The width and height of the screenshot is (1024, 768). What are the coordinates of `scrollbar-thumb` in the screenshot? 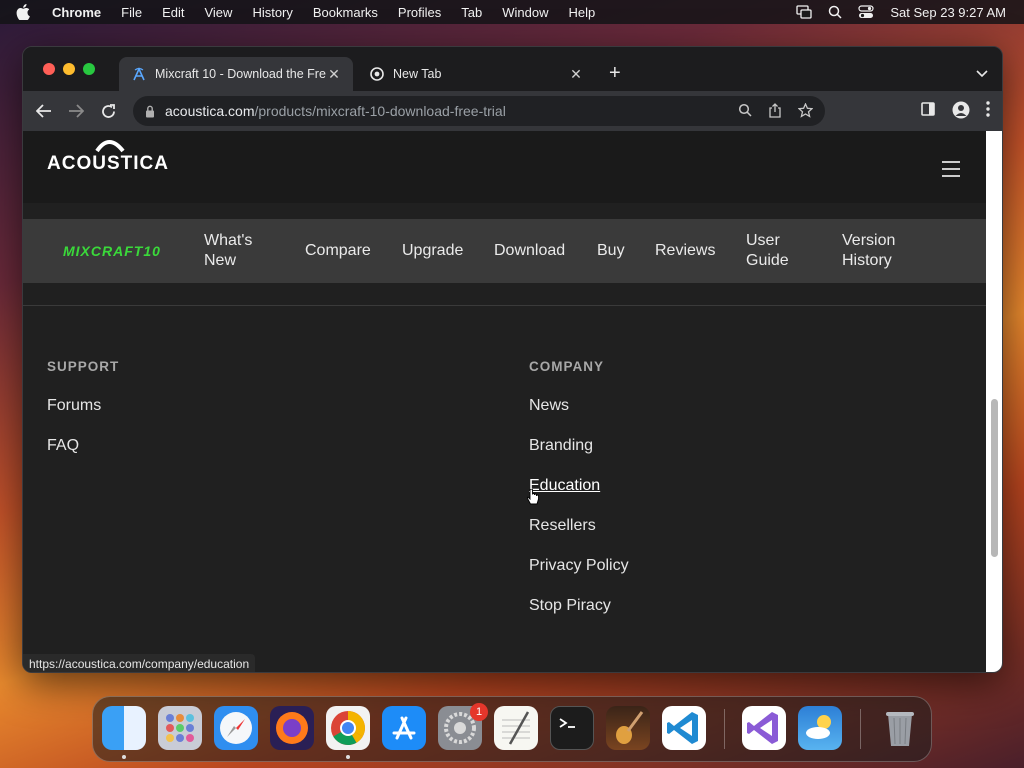 It's located at (994, 478).